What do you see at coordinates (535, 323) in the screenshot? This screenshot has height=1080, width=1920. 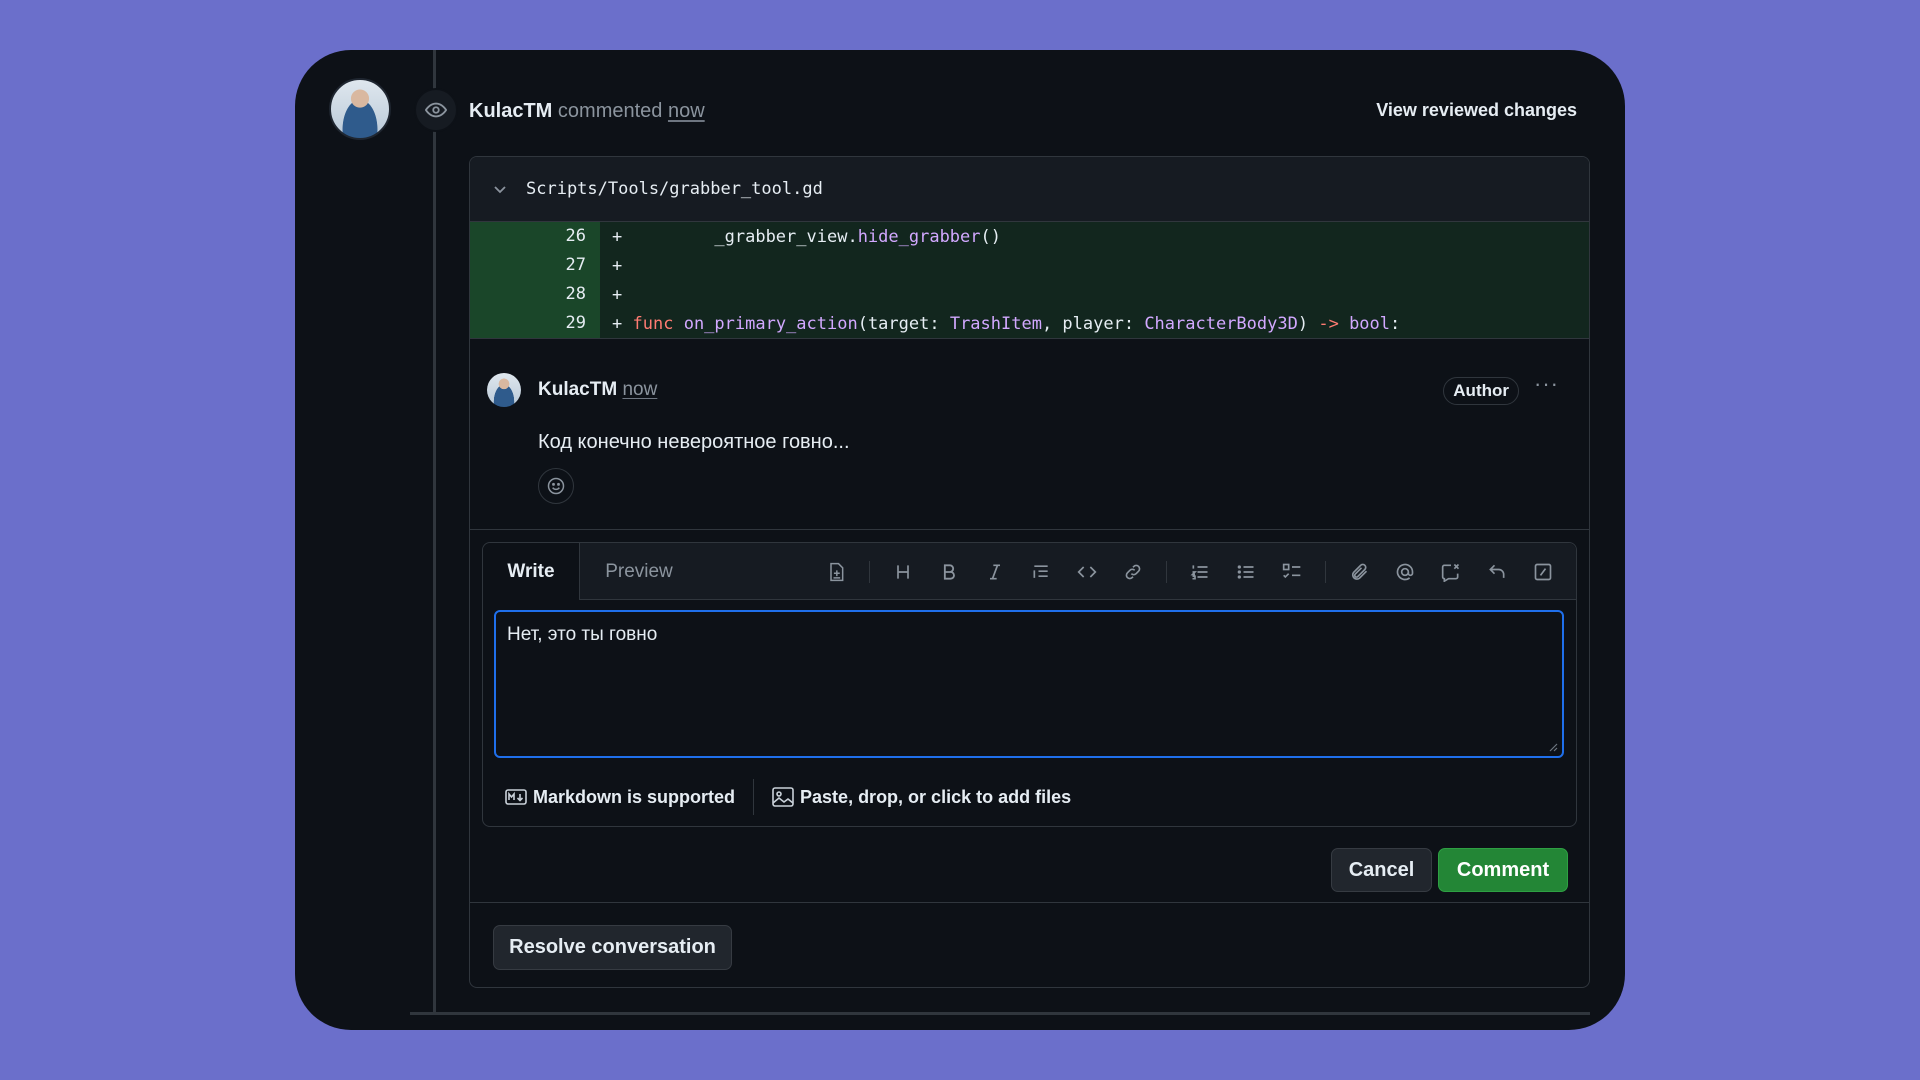 I see `line-number: 29` at bounding box center [535, 323].